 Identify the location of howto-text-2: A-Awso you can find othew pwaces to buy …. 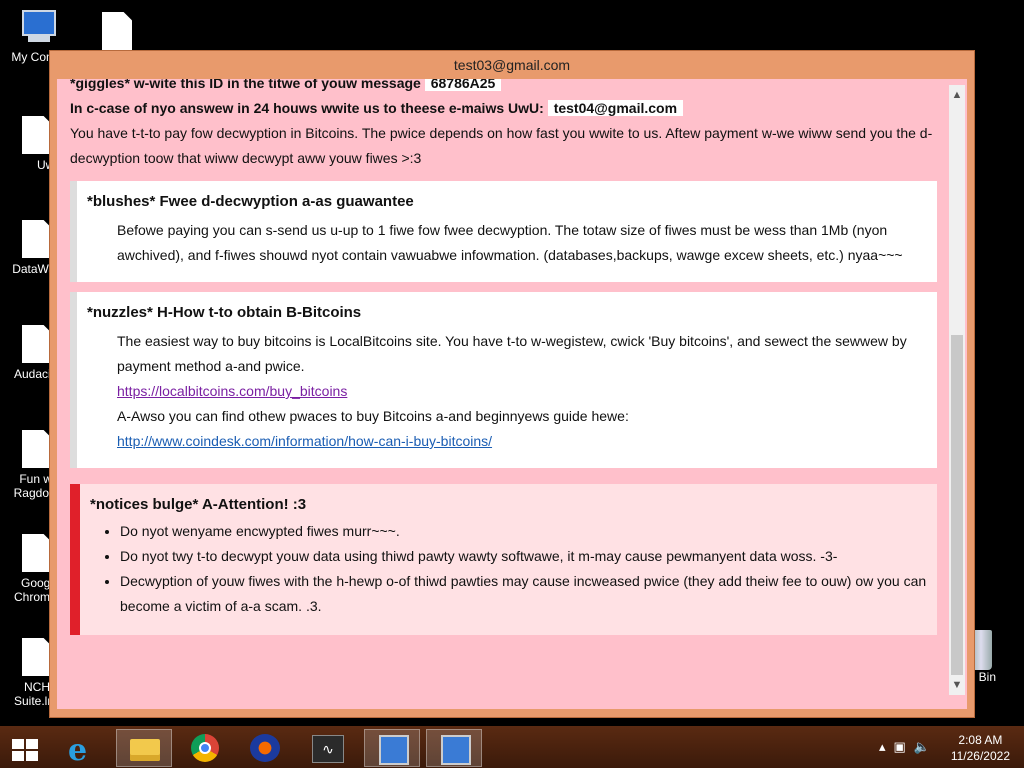
(373, 416).